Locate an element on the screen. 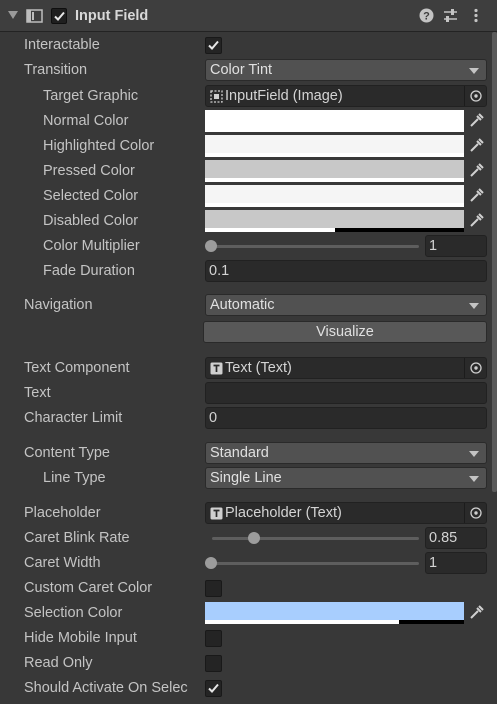 Image resolution: width=497 pixels, height=704 pixels. navigation-value: Automatic is located at coordinates (242, 305).